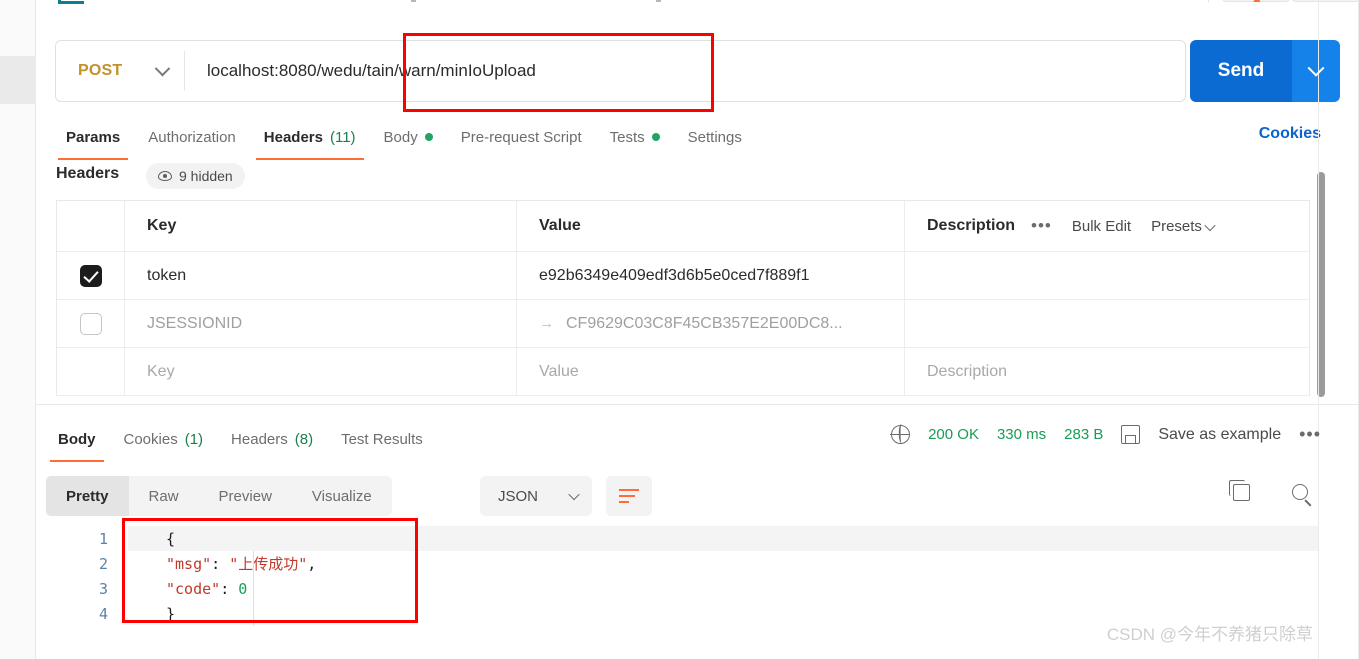  I want to click on response-tab-headers: Headers (8), so click(272, 439).